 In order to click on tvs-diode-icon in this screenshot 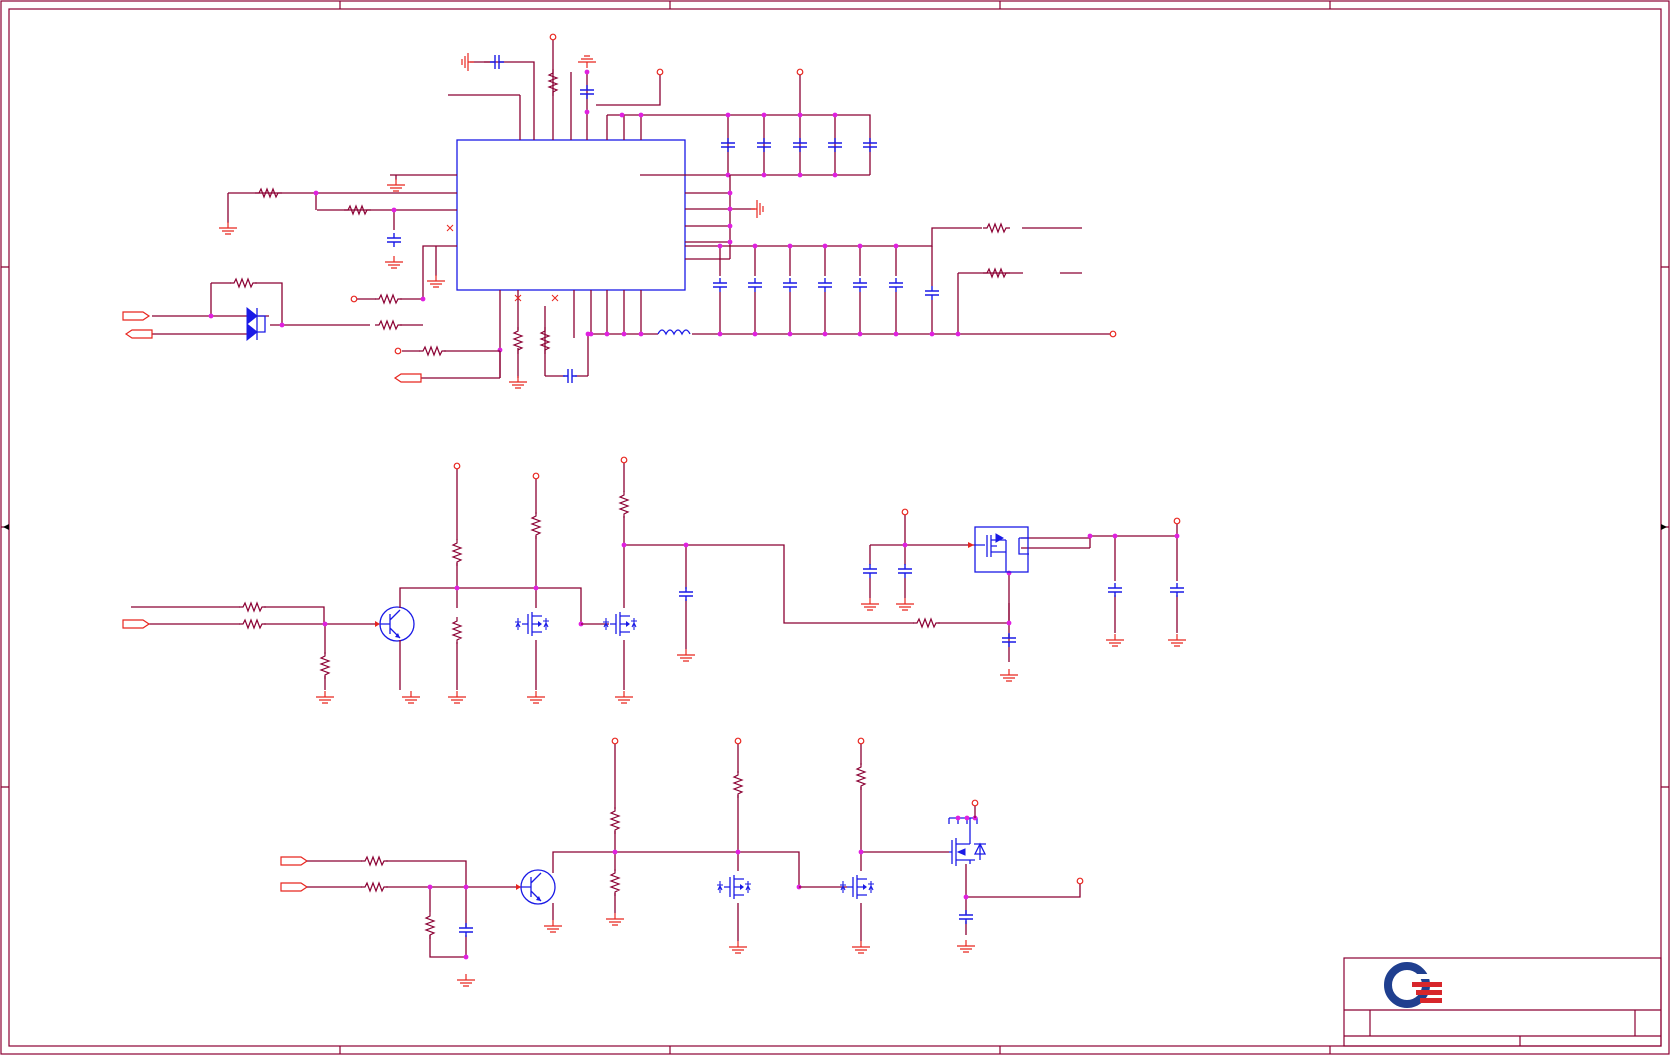, I will do `click(256, 324)`.